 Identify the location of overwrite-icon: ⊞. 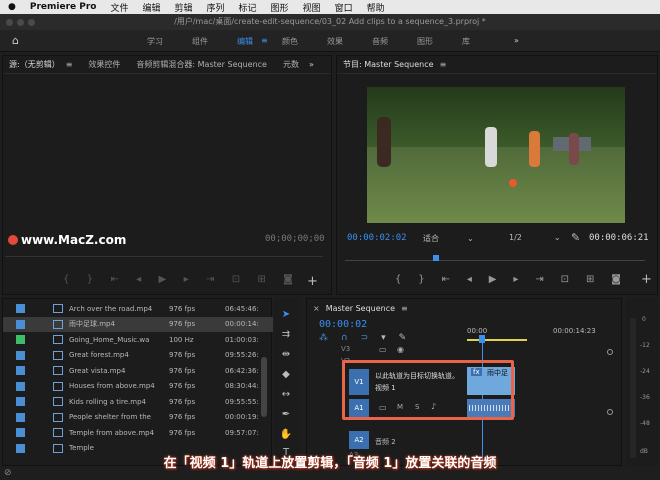
(261, 279).